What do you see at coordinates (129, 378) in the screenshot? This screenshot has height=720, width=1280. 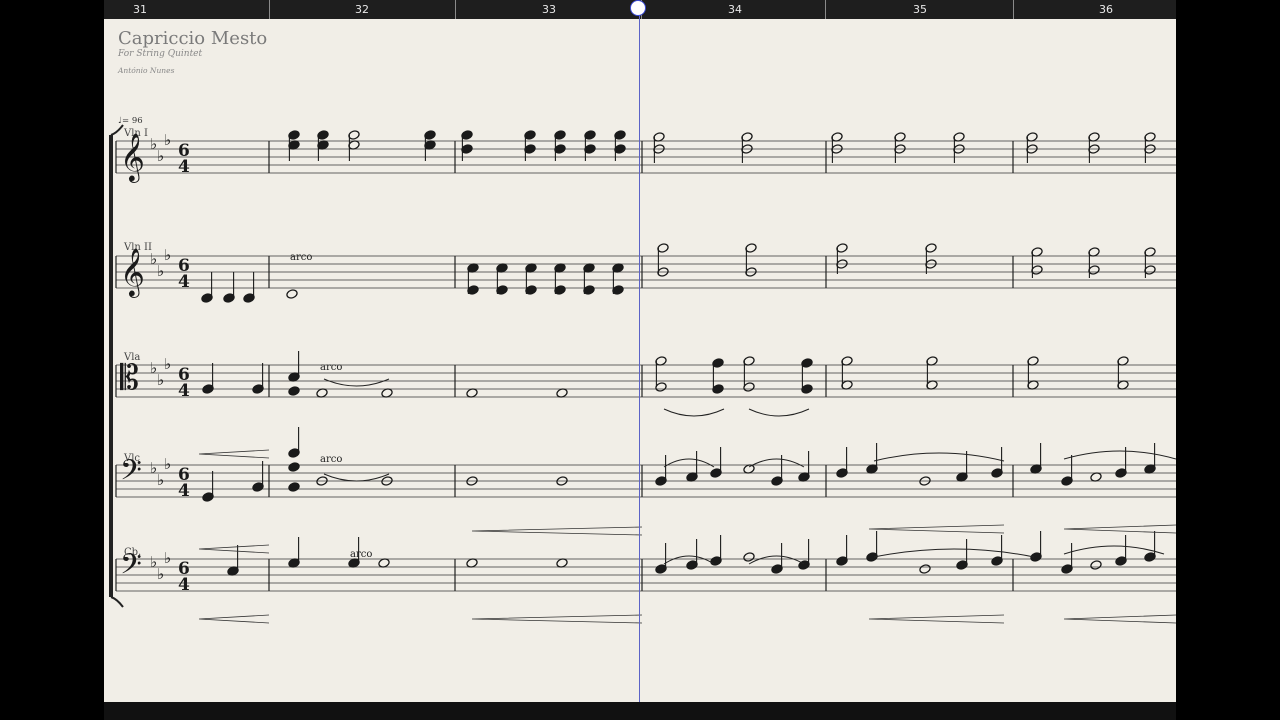 I see `alto-clef-icon: 𝄡` at bounding box center [129, 378].